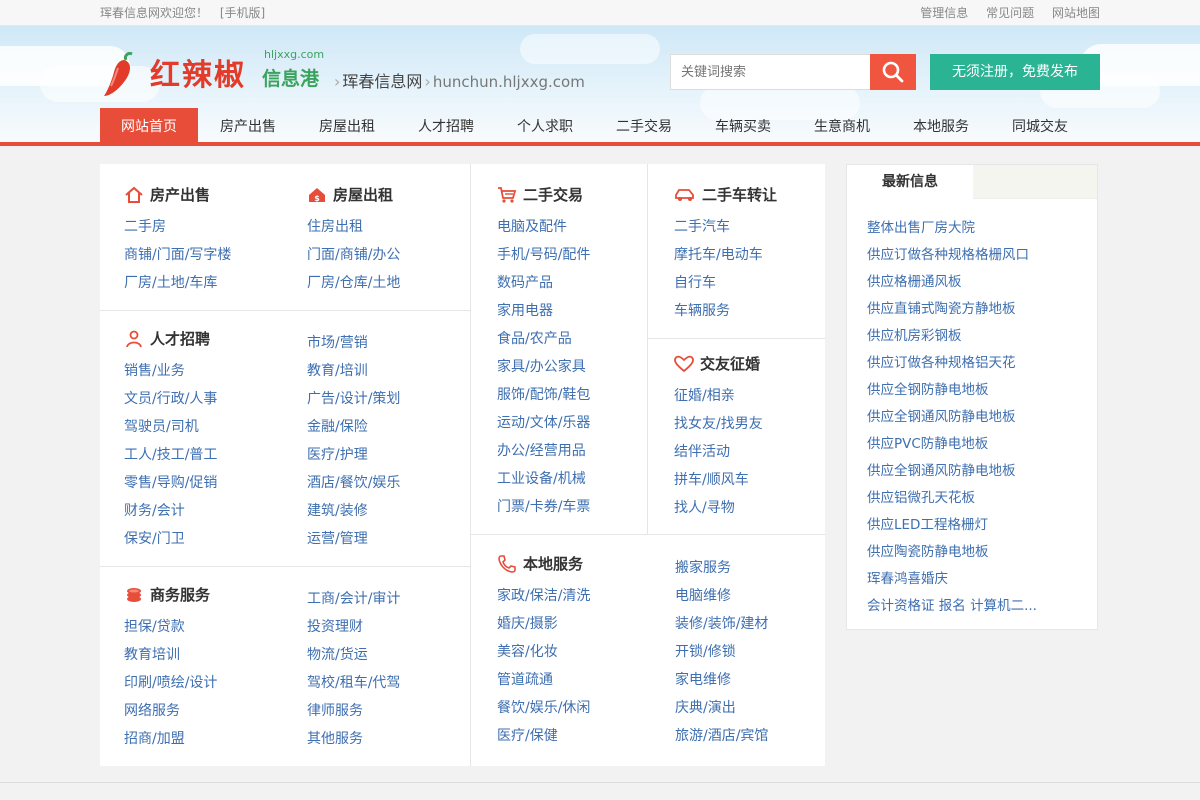  What do you see at coordinates (702, 226) in the screenshot?
I see `link-item: 二手汽车` at bounding box center [702, 226].